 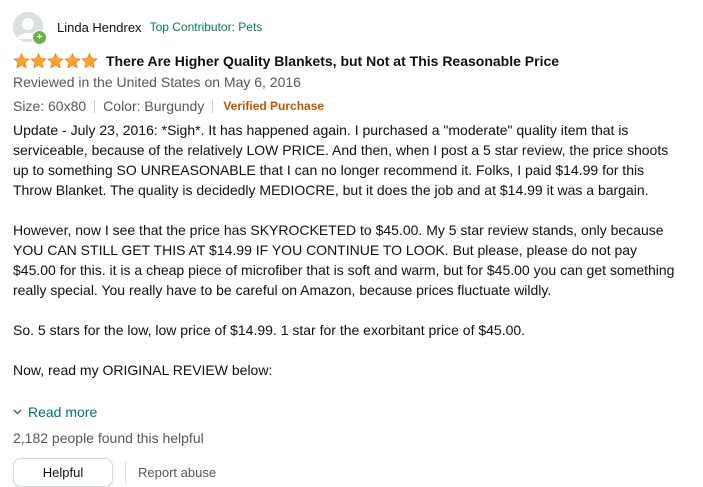 I want to click on read-more-label: Read more, so click(x=62, y=412).